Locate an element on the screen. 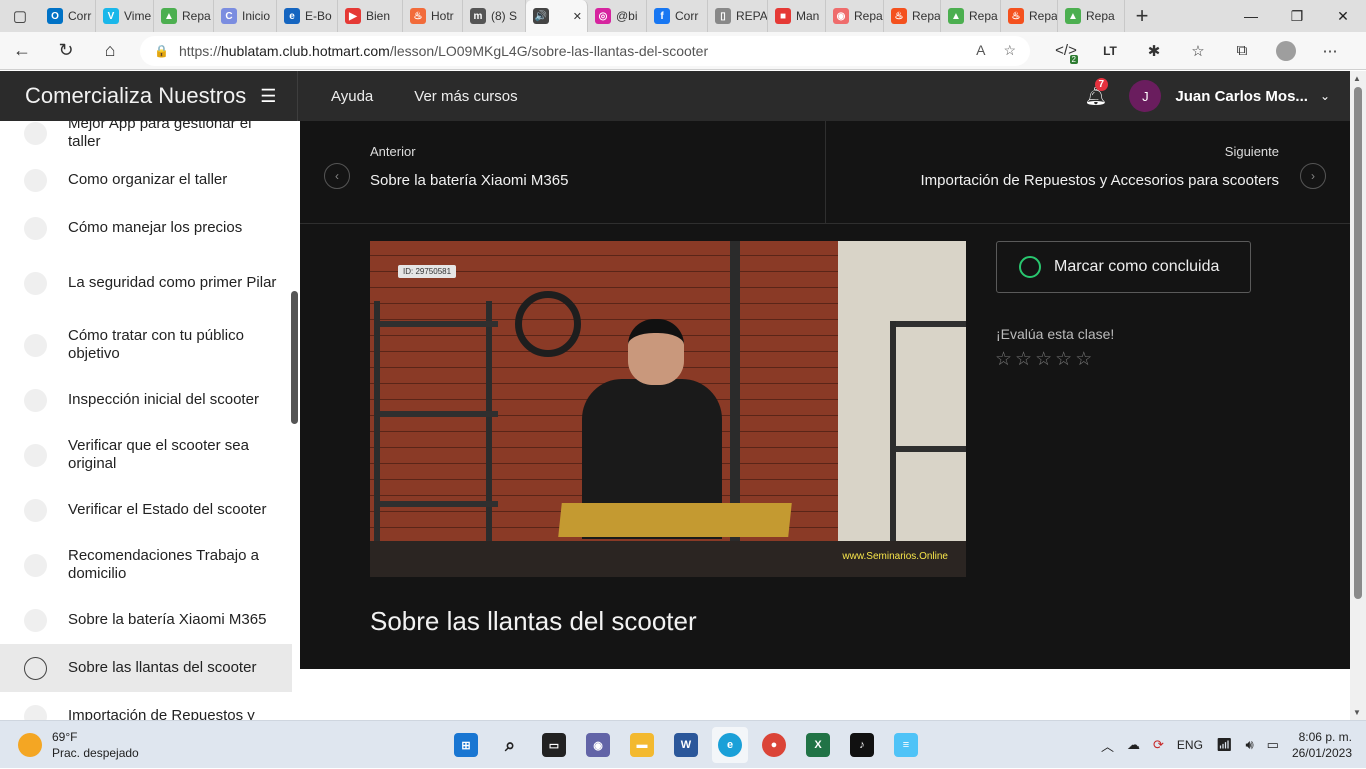 The width and height of the screenshot is (1366, 769). lesson-item: Mejor App para gestionar el taller is located at coordinates (146, 138).